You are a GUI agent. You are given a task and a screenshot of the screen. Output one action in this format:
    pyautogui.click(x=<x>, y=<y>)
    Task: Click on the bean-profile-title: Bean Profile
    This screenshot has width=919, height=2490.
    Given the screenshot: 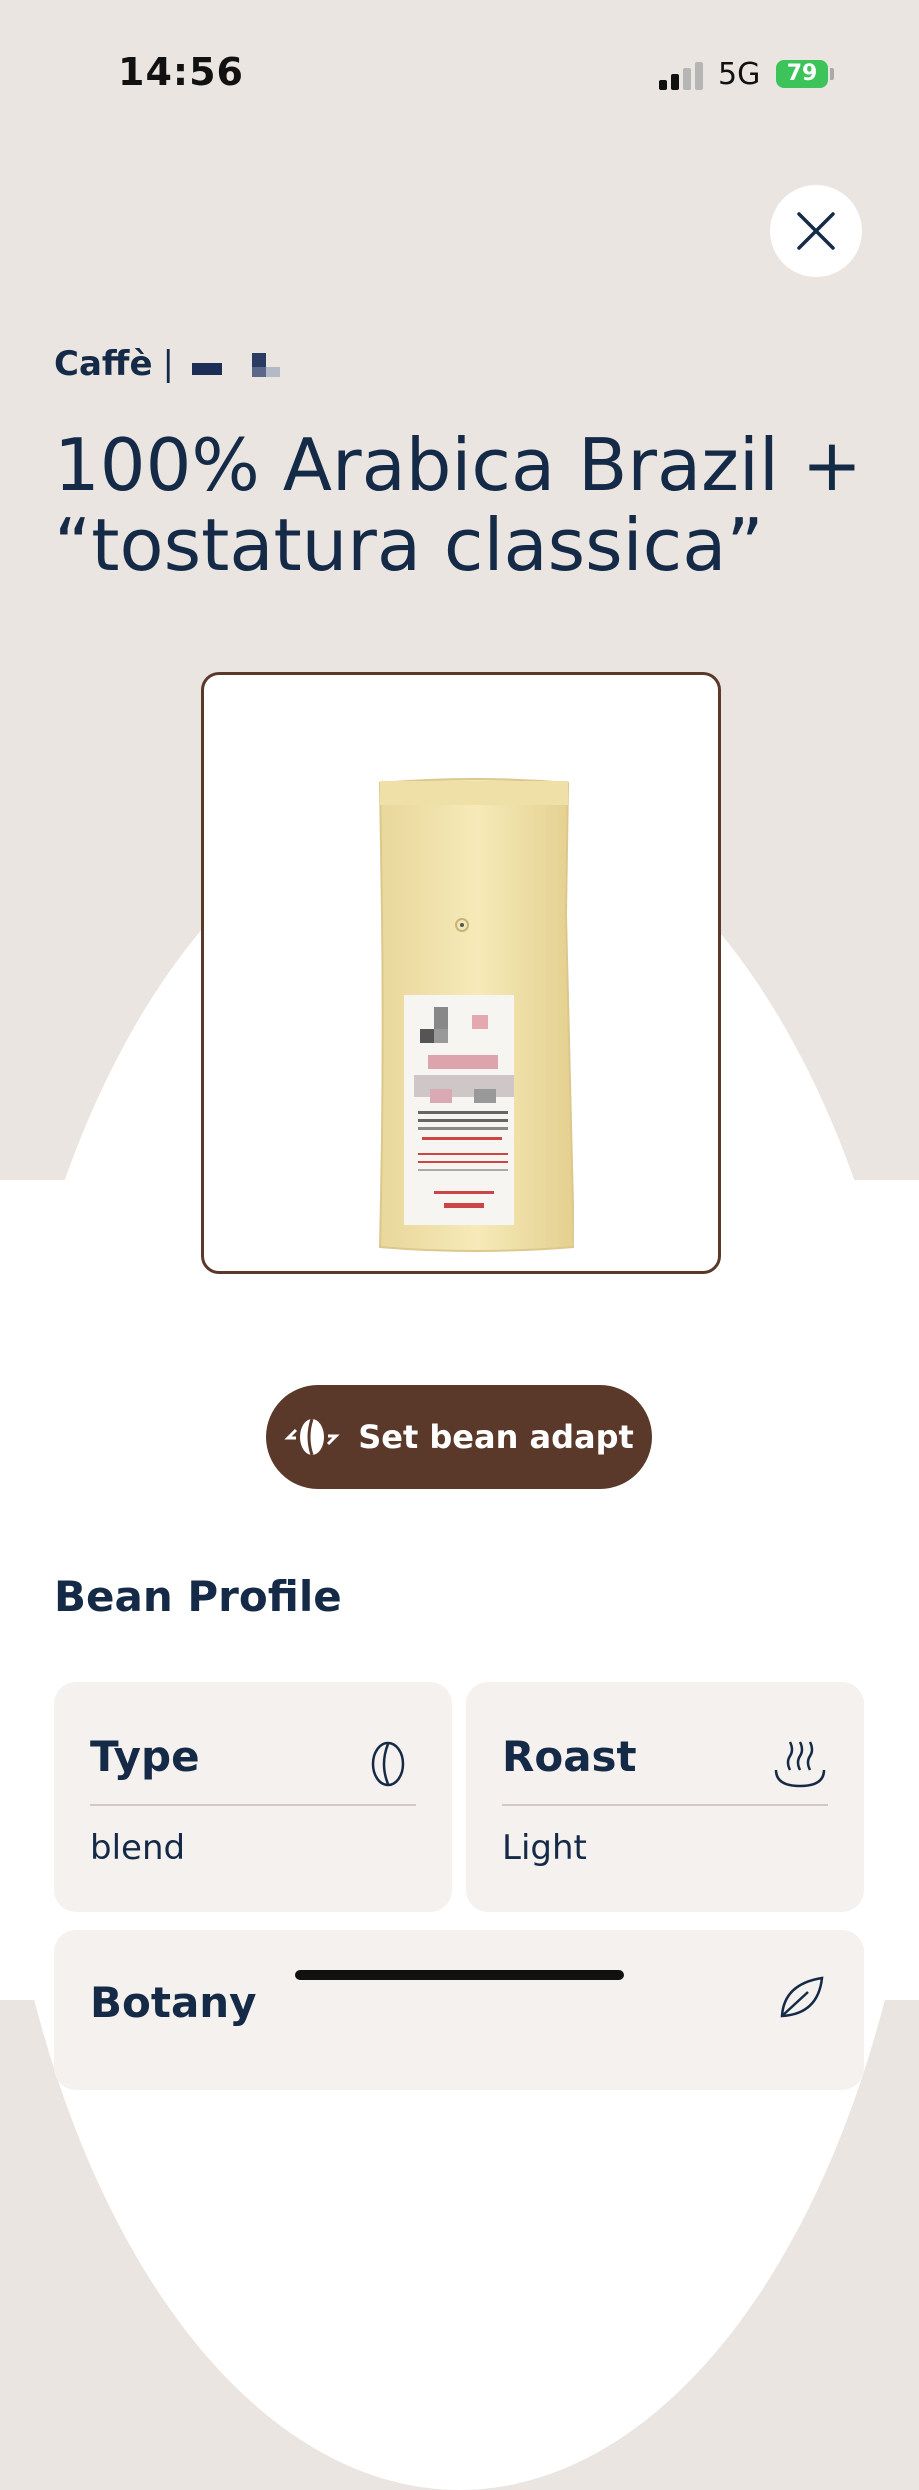 What is the action you would take?
    pyautogui.click(x=198, y=1596)
    